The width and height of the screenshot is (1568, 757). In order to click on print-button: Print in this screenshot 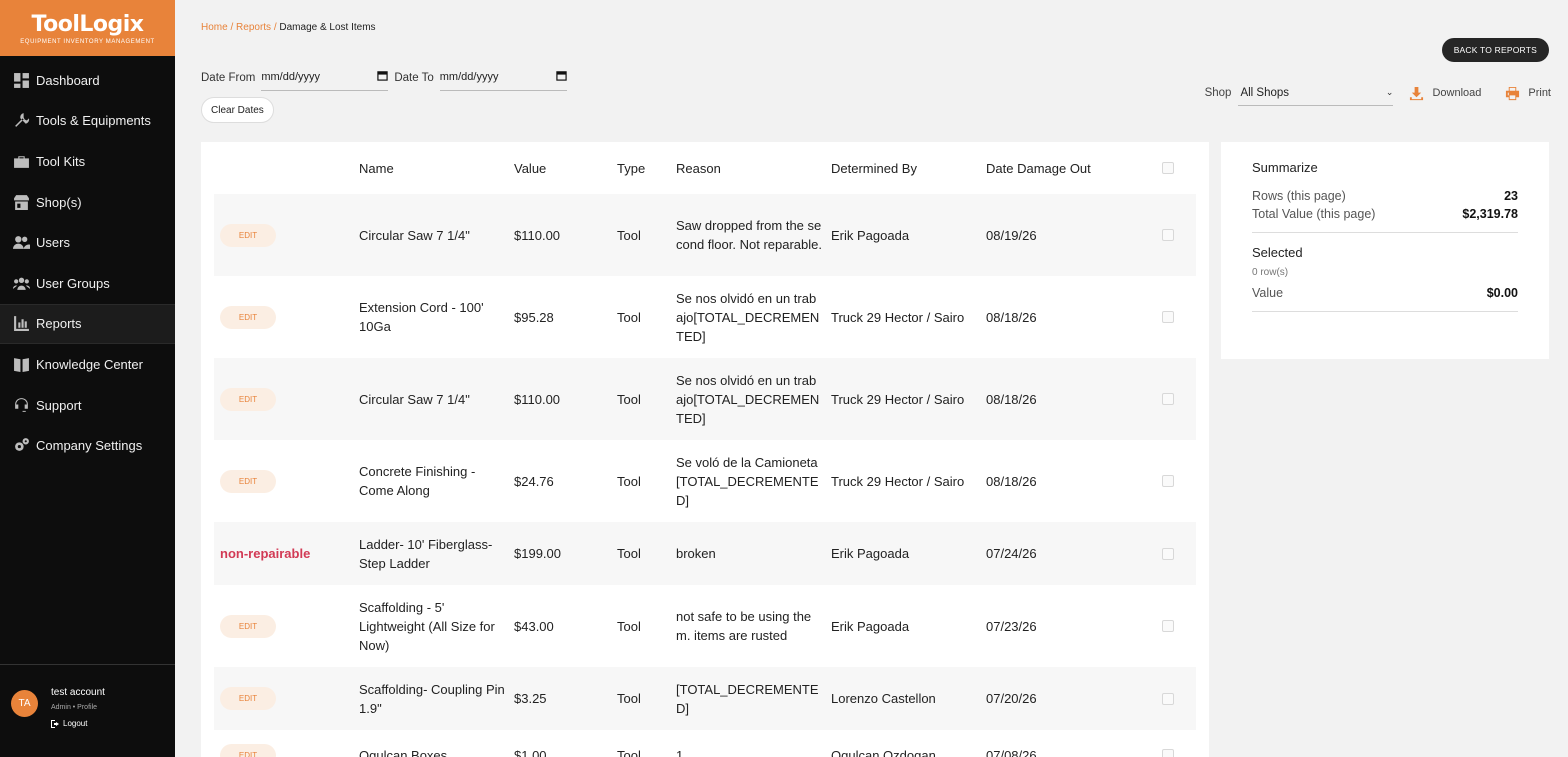, I will do `click(1528, 93)`.